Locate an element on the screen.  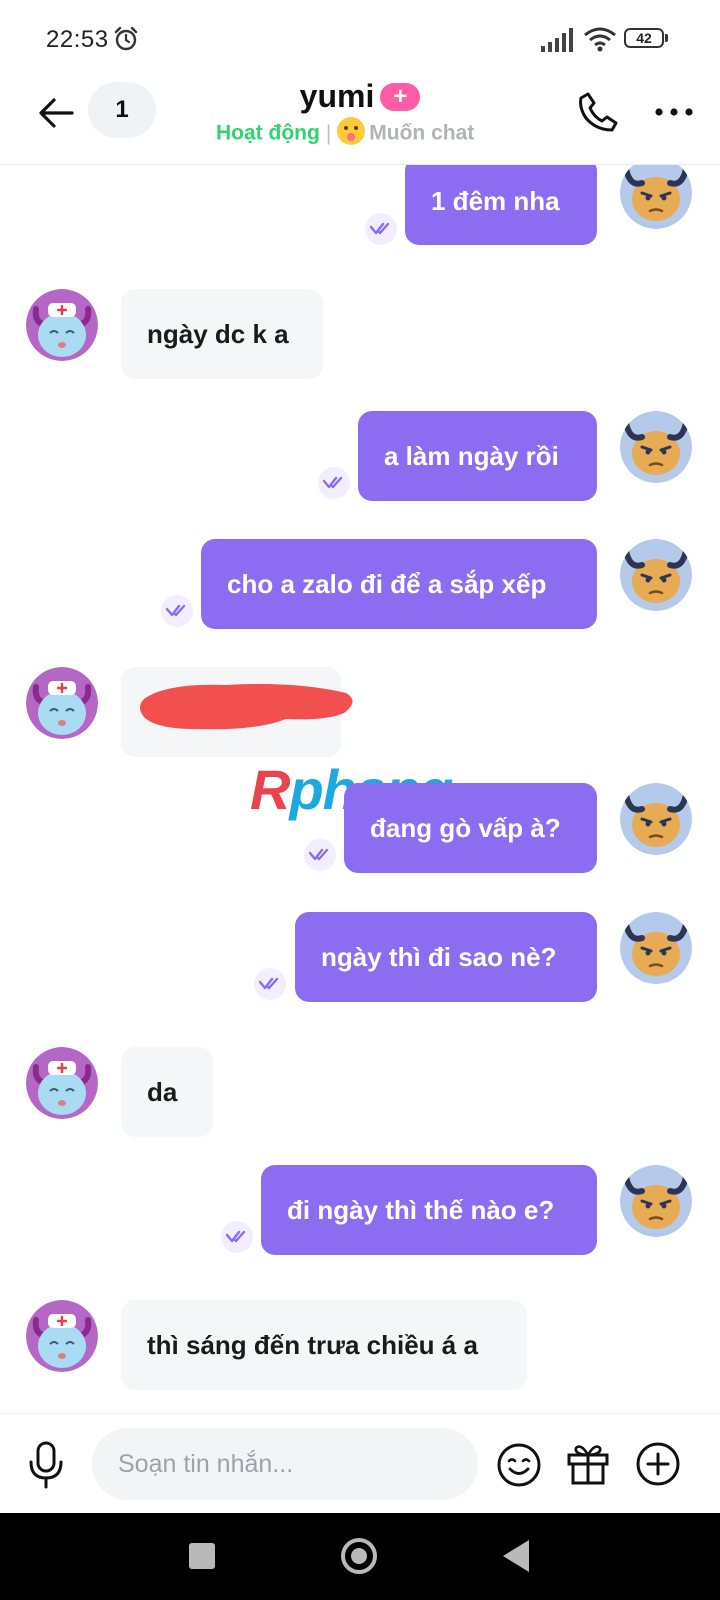
battery-icon: 42 is located at coordinates (647, 39).